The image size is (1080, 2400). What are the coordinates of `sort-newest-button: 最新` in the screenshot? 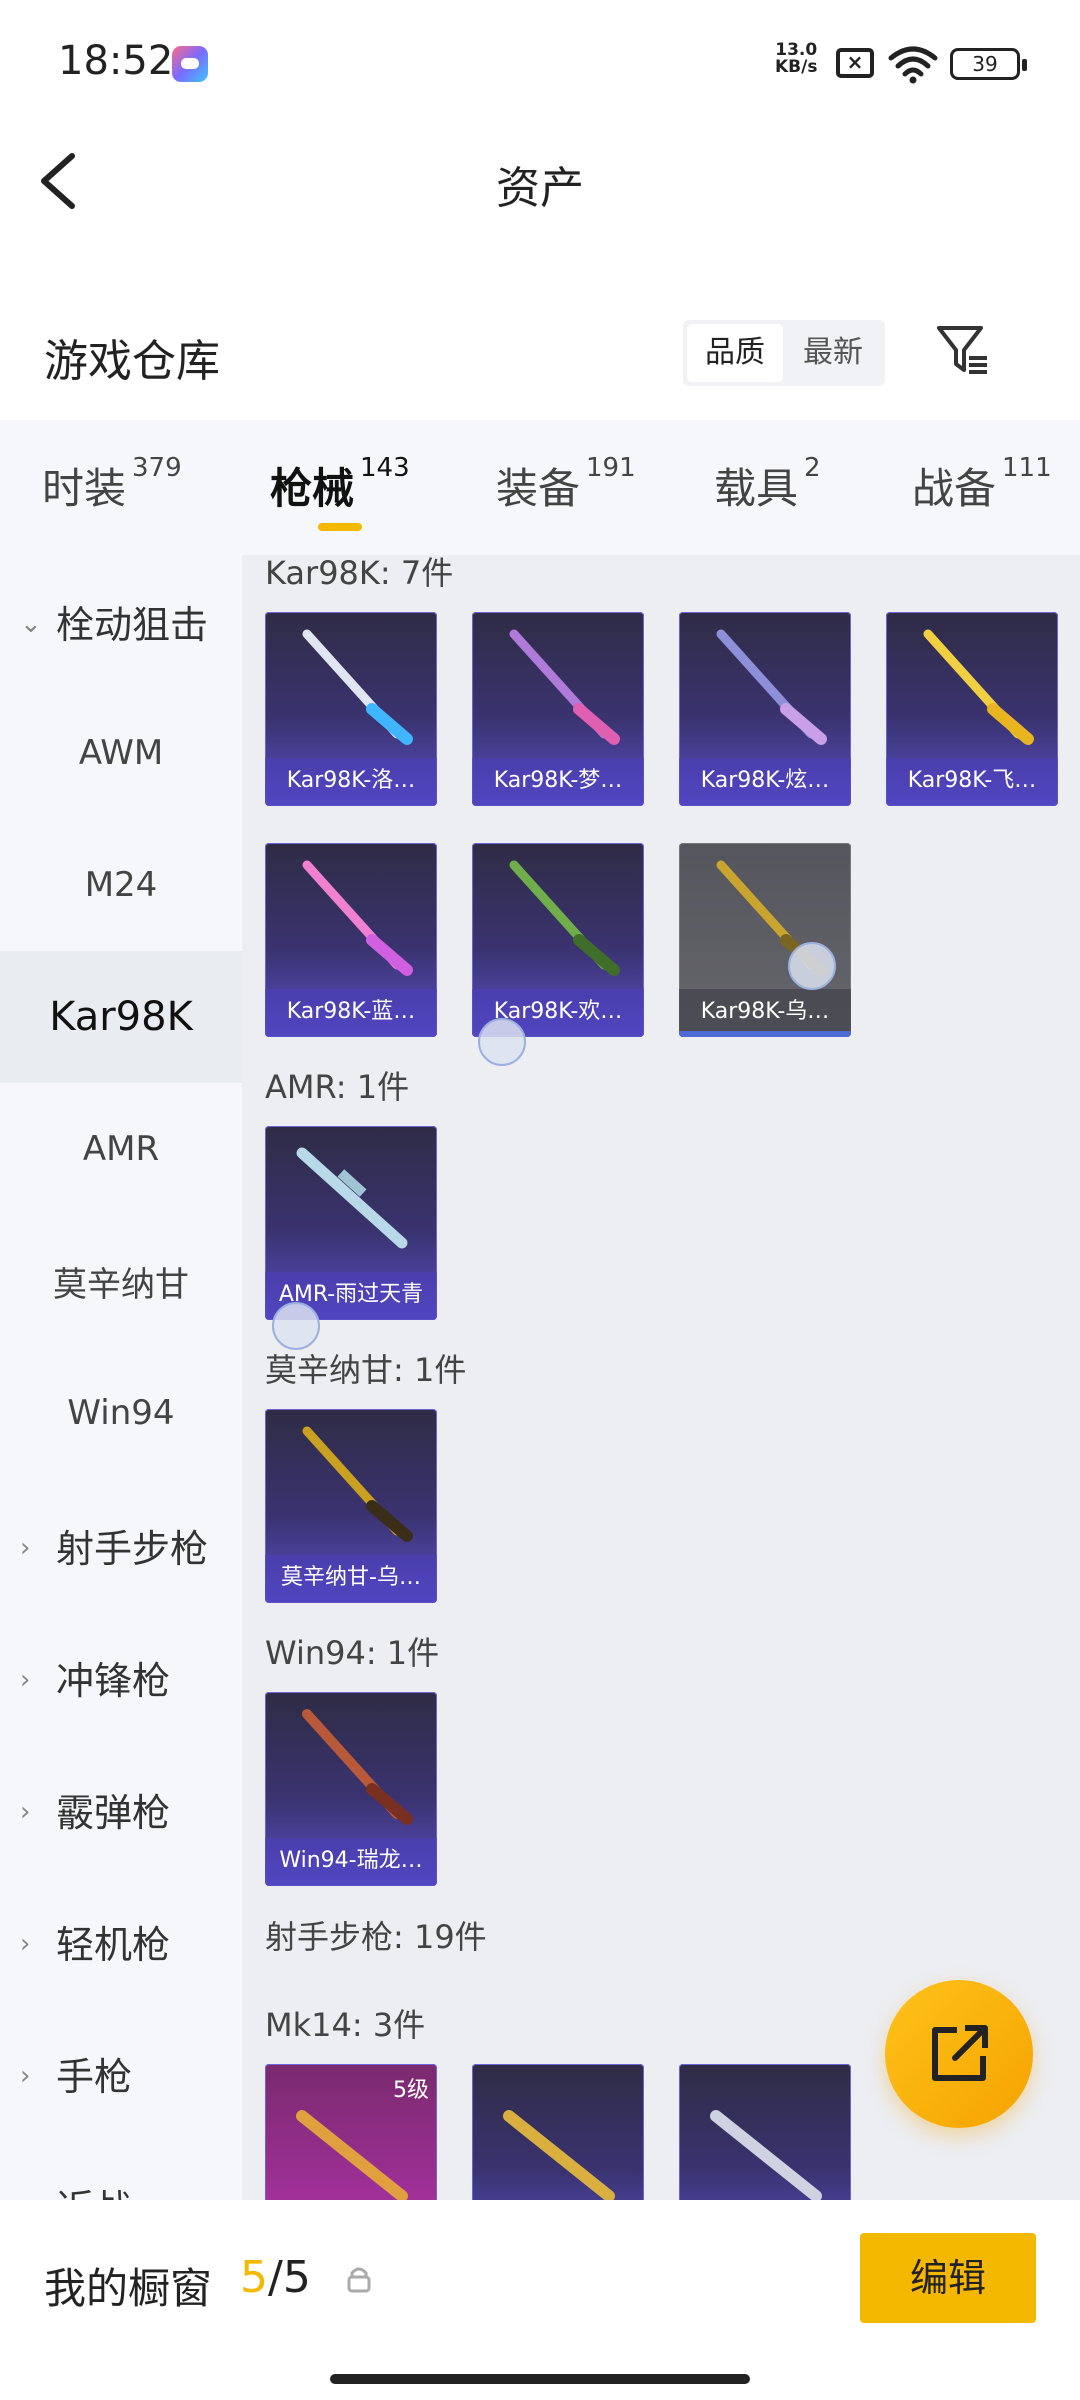 It's located at (833, 353).